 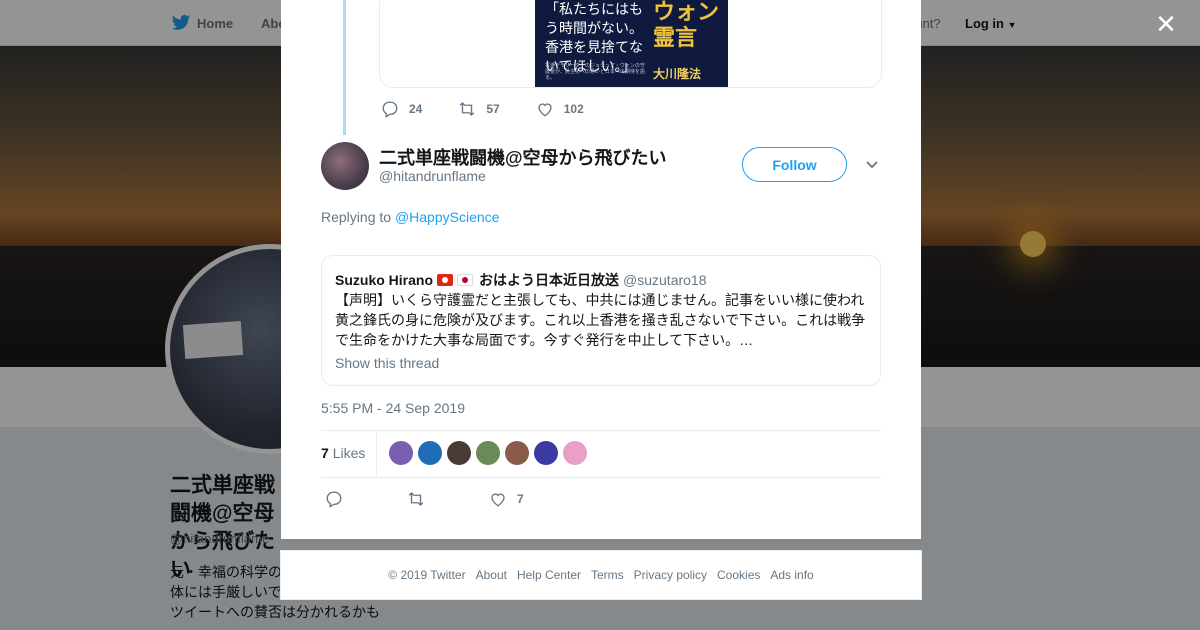 What do you see at coordinates (1166, 24) in the screenshot?
I see `close-icon: ✕` at bounding box center [1166, 24].